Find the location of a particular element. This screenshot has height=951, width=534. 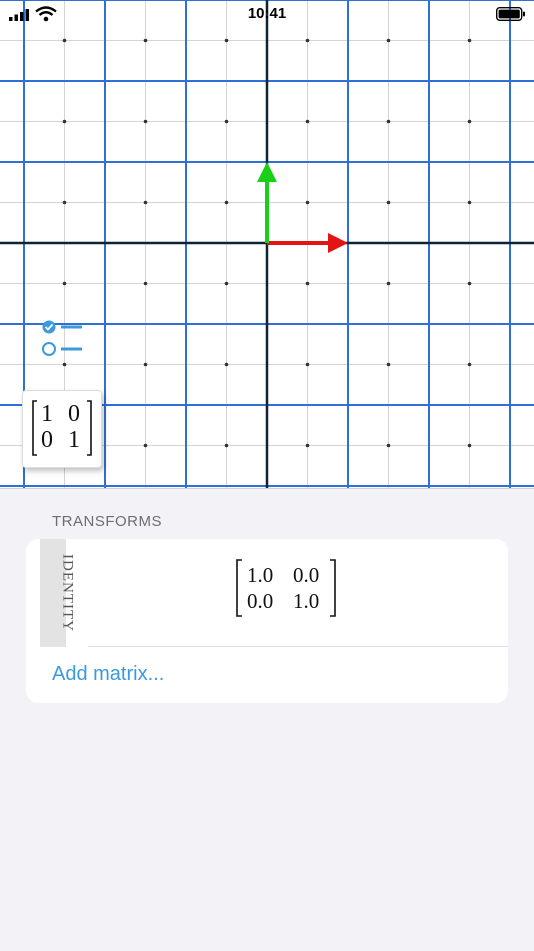

empty-circle-icon is located at coordinates (49, 349).